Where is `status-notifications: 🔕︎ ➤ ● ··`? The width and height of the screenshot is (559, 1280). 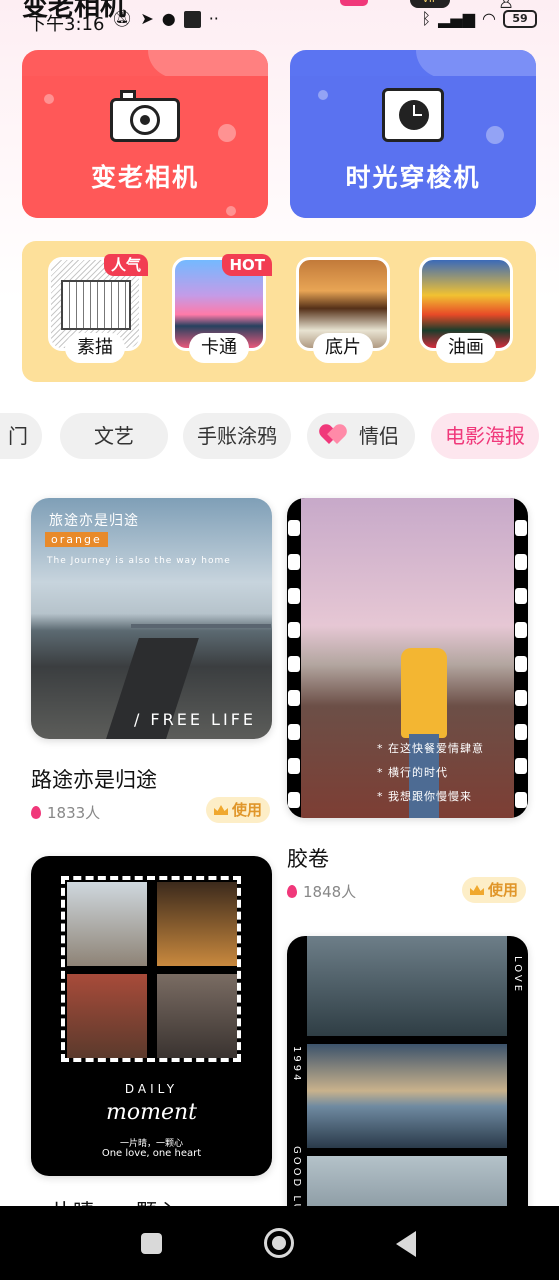
status-notifications: 🔕︎ ➤ ● ·· is located at coordinates (165, 19).